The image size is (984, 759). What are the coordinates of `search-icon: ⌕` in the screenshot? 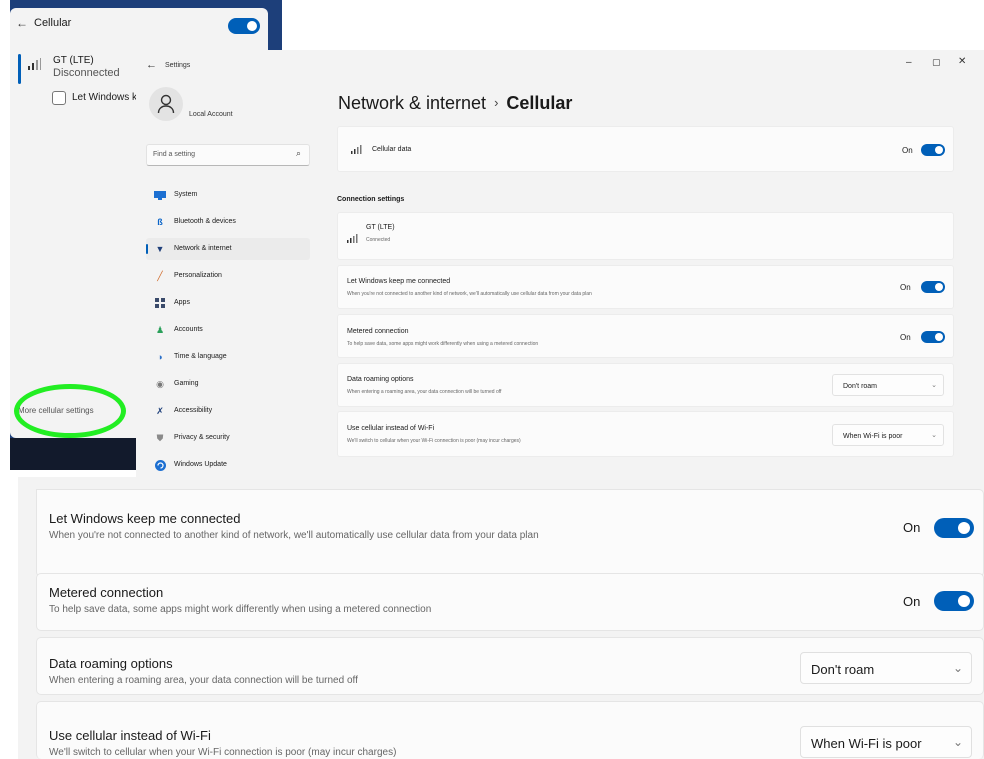 It's located at (298, 153).